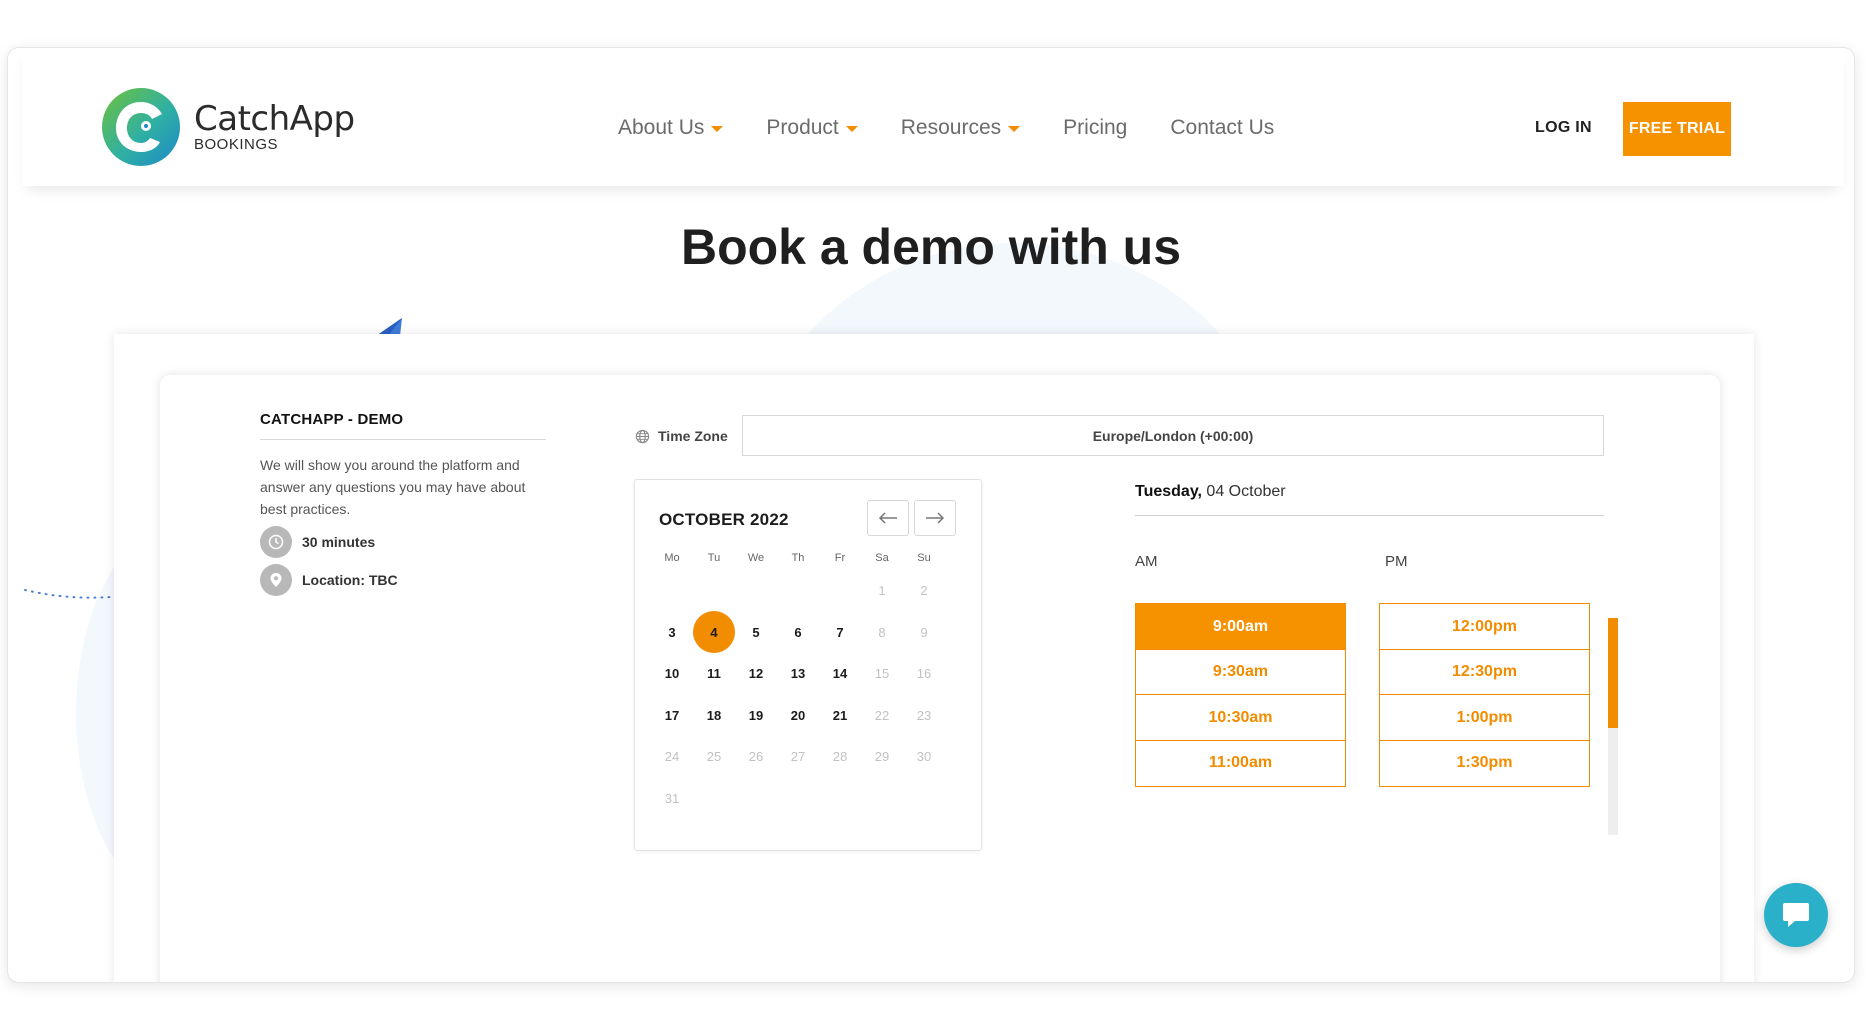 This screenshot has height=1029, width=1866. What do you see at coordinates (951, 127) in the screenshot?
I see `nav-label: Resources` at bounding box center [951, 127].